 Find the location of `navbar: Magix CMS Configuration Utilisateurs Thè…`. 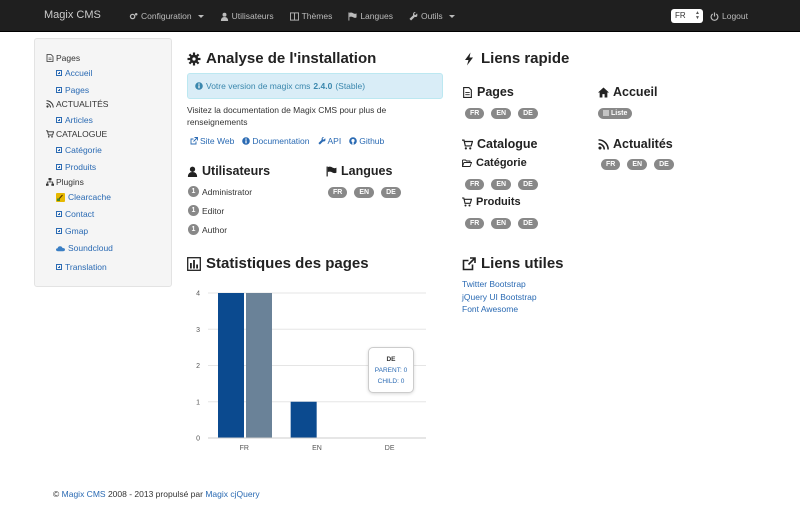

navbar: Magix CMS Configuration Utilisateurs Thè… is located at coordinates (400, 16).